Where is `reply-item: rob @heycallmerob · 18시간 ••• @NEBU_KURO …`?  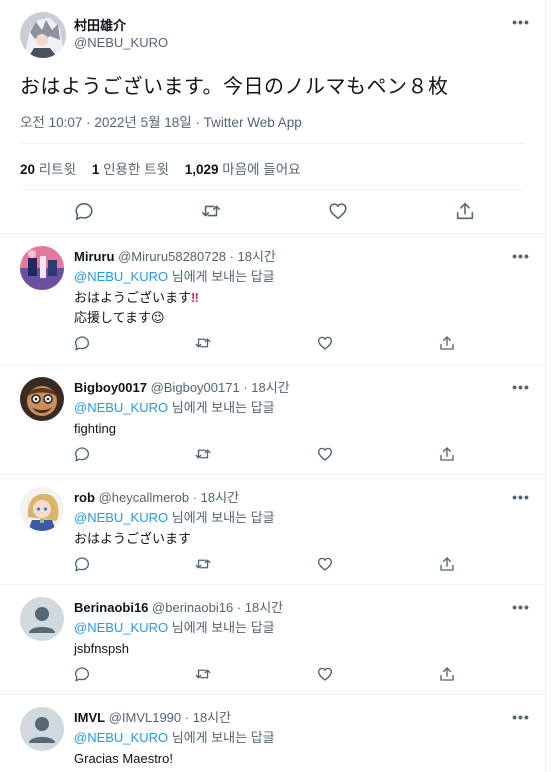
reply-item: rob @heycallmerob · 18시간 ••• @NEBU_KURO … is located at coordinates (272, 529).